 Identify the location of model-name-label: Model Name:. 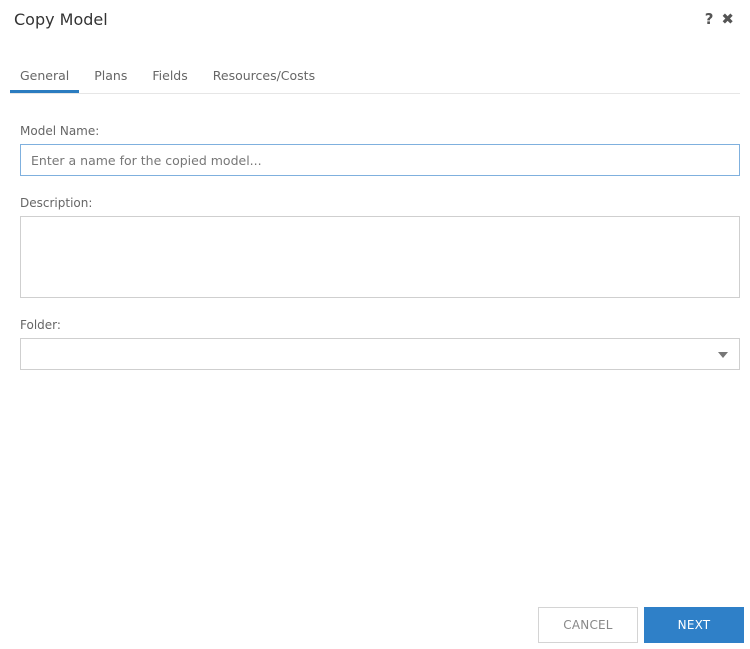
(60, 131).